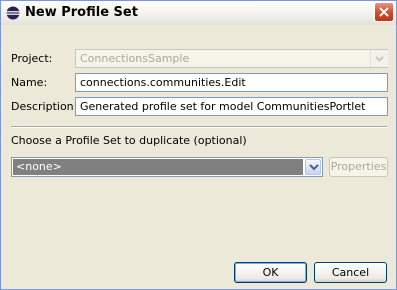 This screenshot has height=290, width=397. Describe the element at coordinates (231, 82) in the screenshot. I see `name-input: connections.communities.Edit` at that location.